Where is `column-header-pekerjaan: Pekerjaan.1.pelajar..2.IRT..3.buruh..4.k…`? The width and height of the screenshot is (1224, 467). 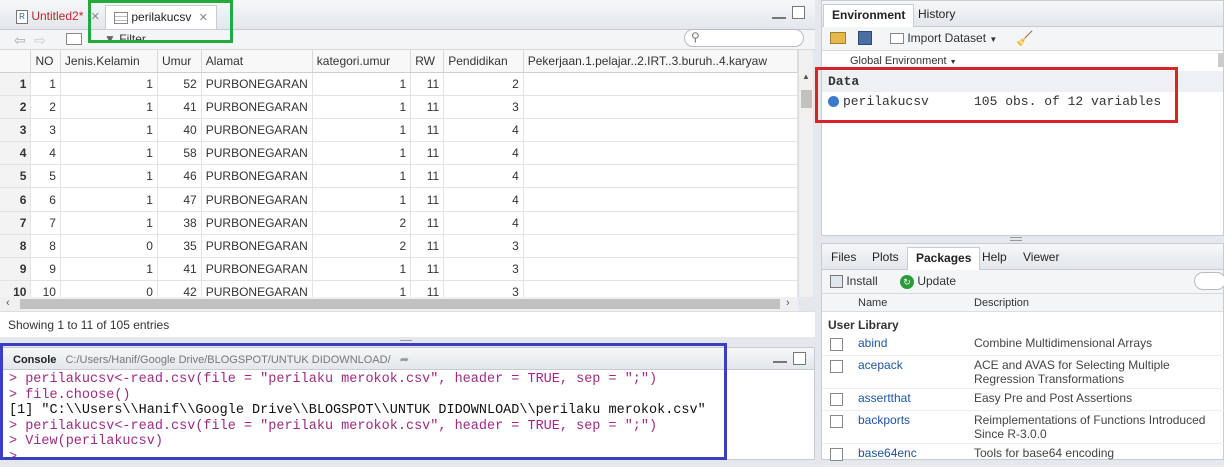
column-header-pekerjaan: Pekerjaan.1.pelajar..2.IRT..3.buruh..4.k… is located at coordinates (660, 61).